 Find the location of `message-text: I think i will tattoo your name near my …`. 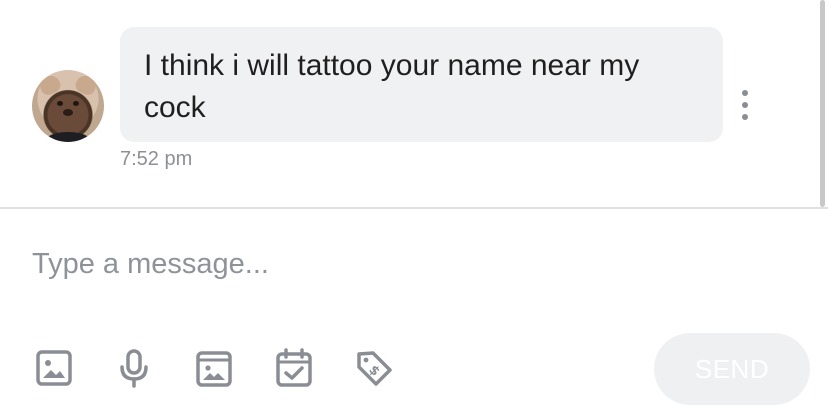

message-text: I think i will tattoo your name near my … is located at coordinates (392, 86).